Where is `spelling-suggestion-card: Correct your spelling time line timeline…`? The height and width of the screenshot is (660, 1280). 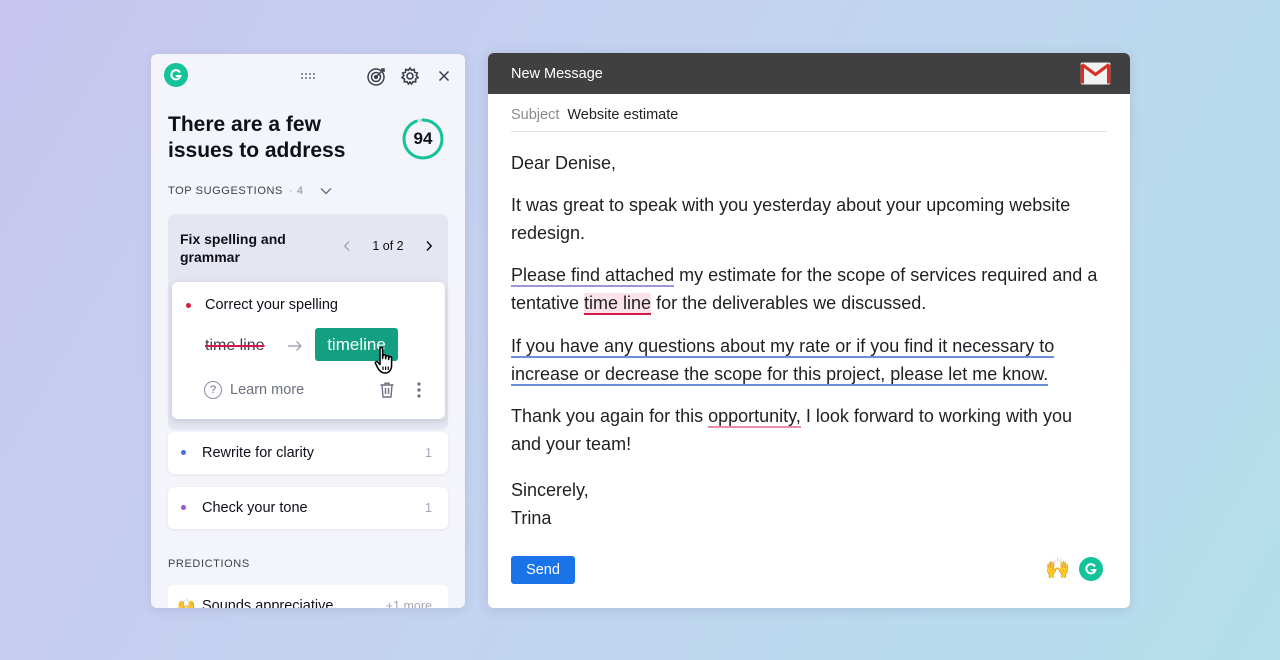 spelling-suggestion-card: Correct your spelling time line timeline… is located at coordinates (308, 350).